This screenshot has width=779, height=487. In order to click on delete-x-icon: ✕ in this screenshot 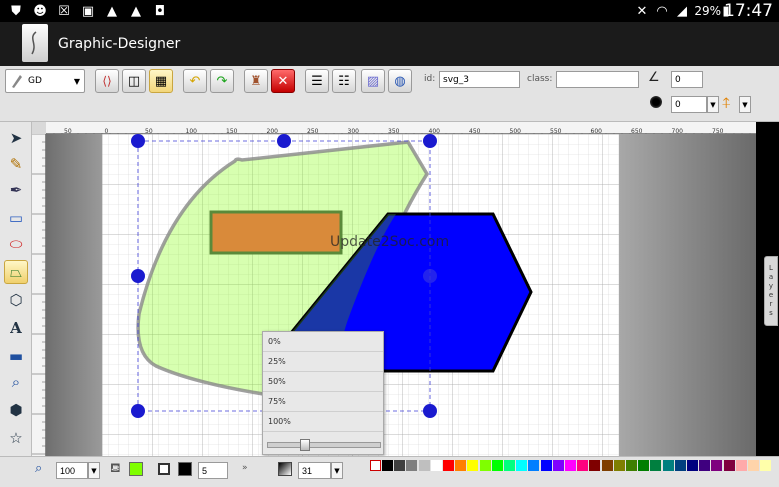, I will do `click(283, 81)`.